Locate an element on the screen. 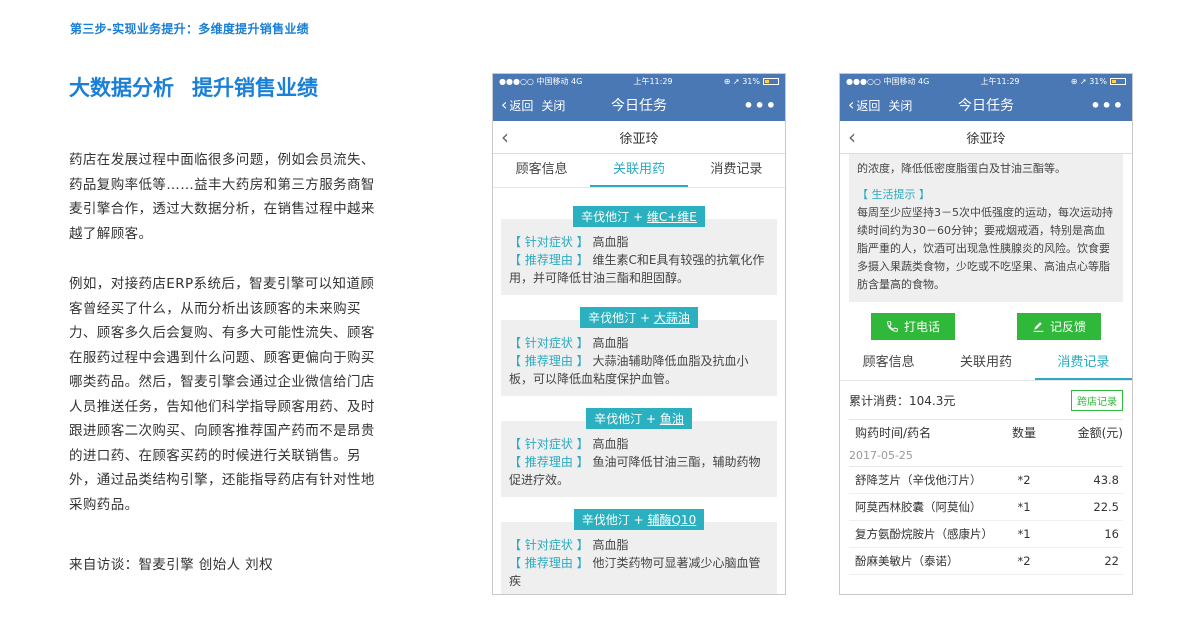 The width and height of the screenshot is (1198, 622). drug-link: 维C+维E is located at coordinates (672, 217).